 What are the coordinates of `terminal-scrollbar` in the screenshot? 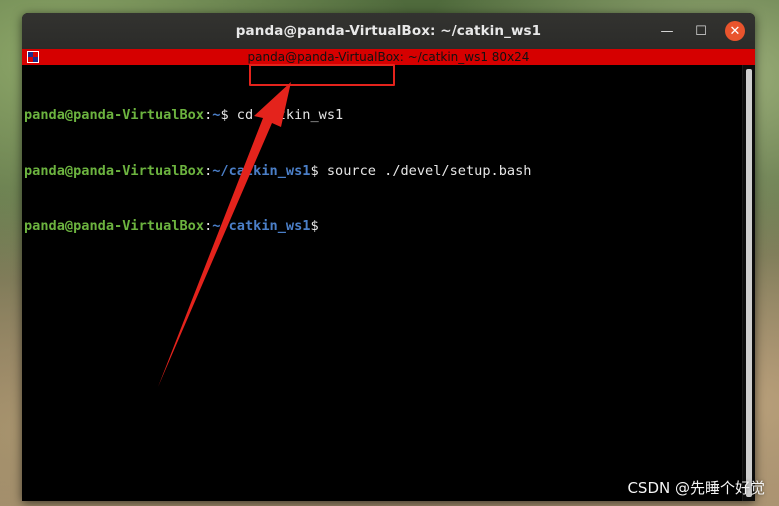 It's located at (748, 283).